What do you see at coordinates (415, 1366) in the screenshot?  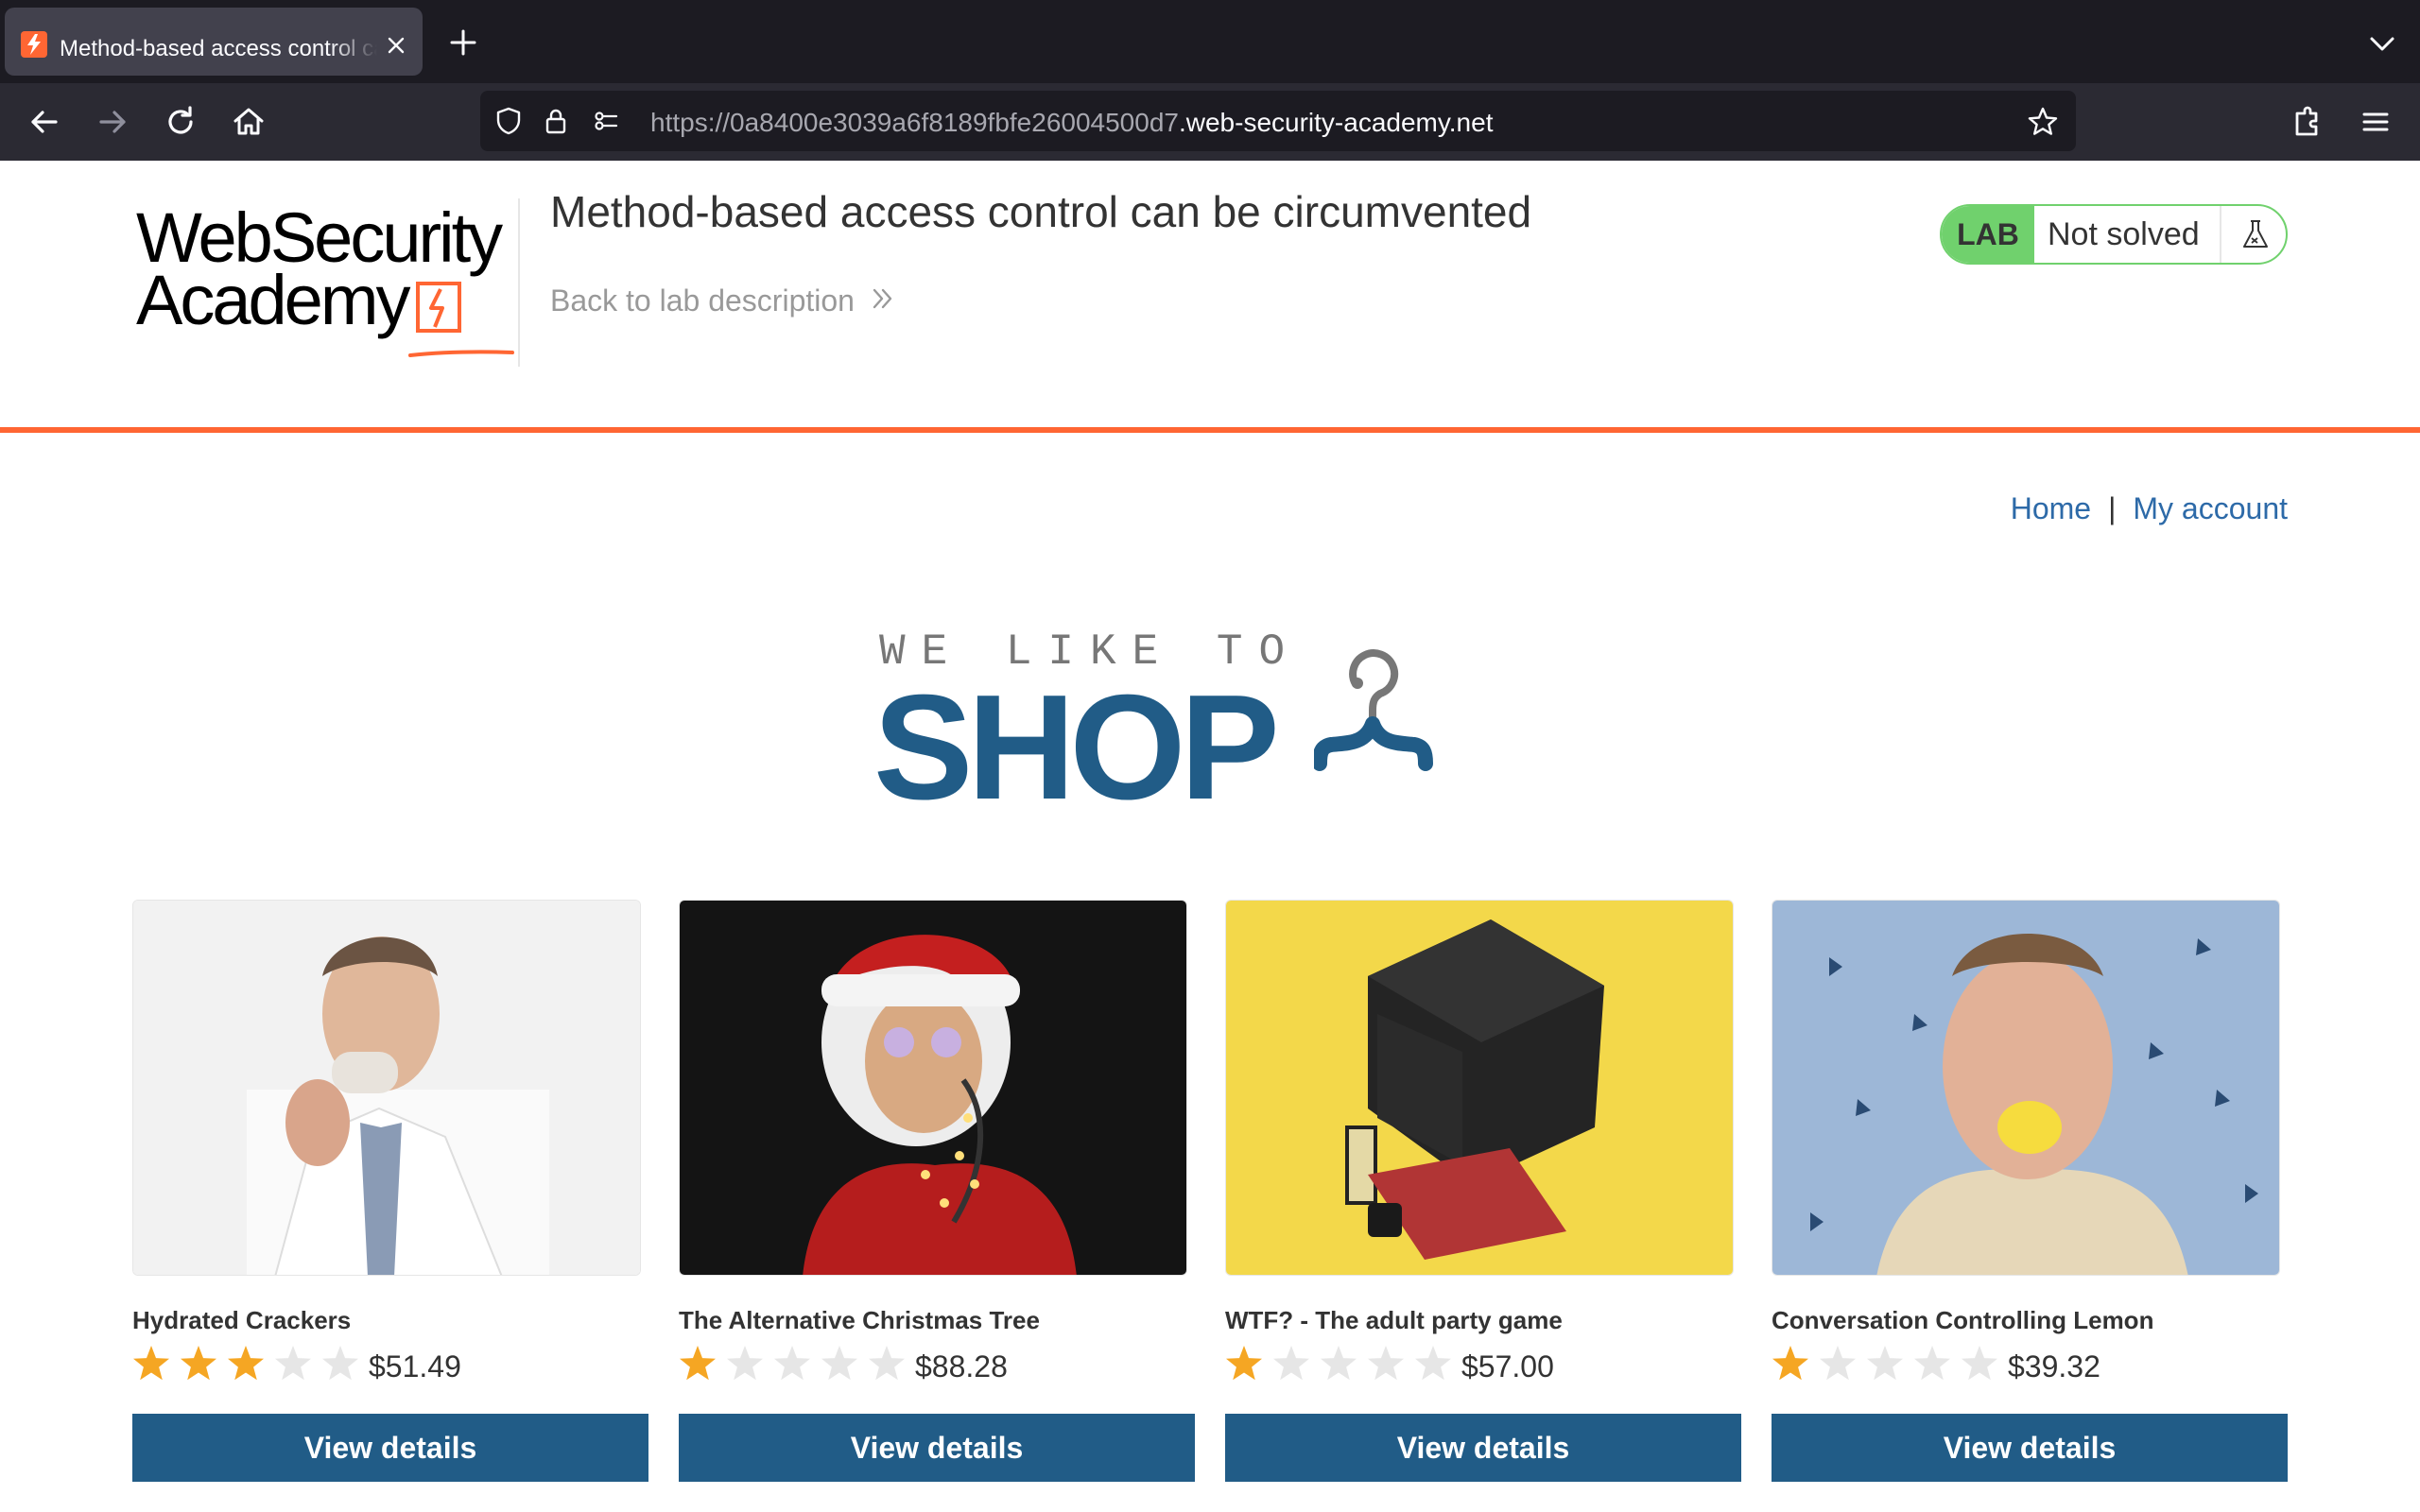 I see `product-price: $51.49` at bounding box center [415, 1366].